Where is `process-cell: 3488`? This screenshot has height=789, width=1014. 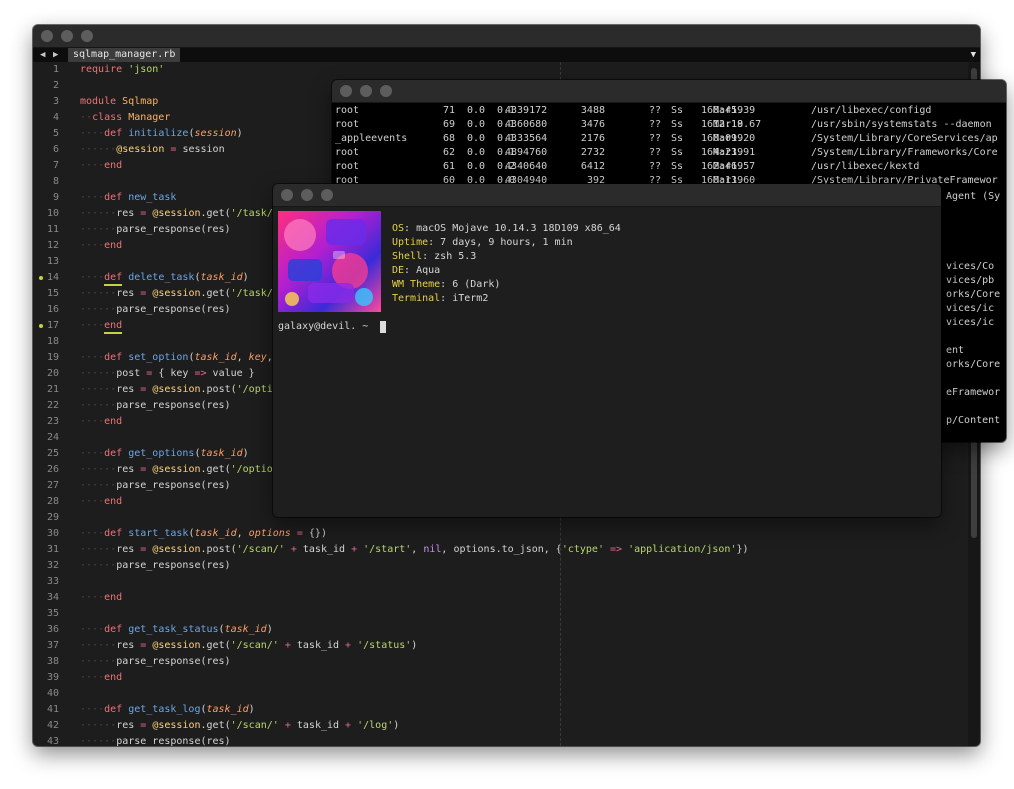 process-cell: 3488 is located at coordinates (592, 110).